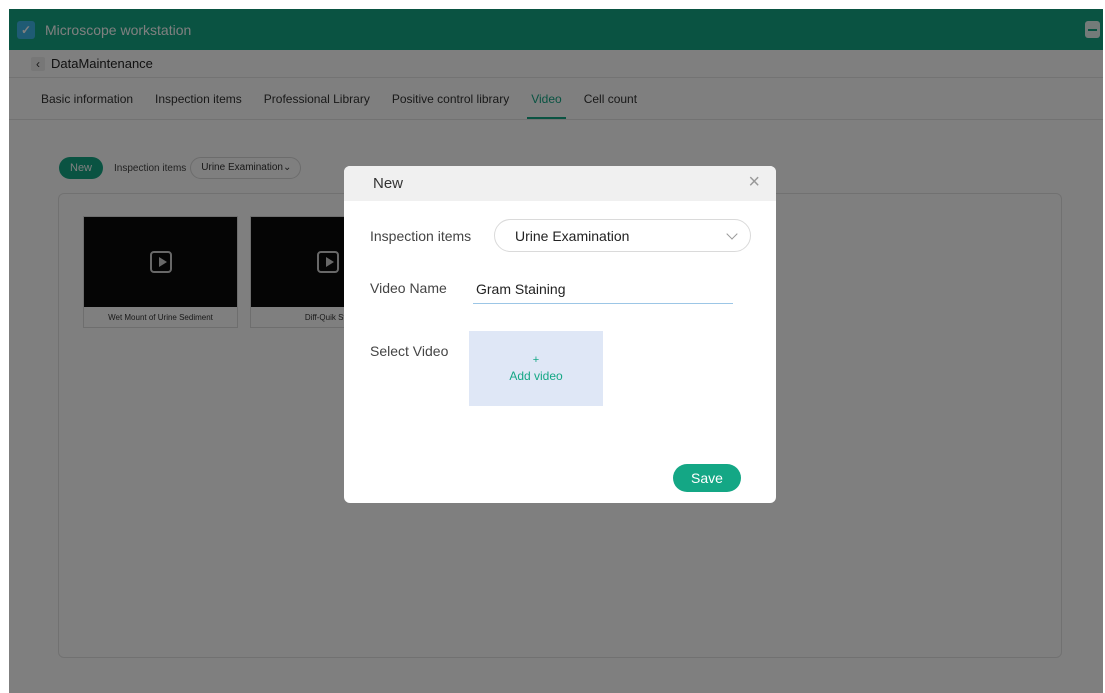 The height and width of the screenshot is (693, 1105). What do you see at coordinates (707, 478) in the screenshot?
I see `save-button: Save` at bounding box center [707, 478].